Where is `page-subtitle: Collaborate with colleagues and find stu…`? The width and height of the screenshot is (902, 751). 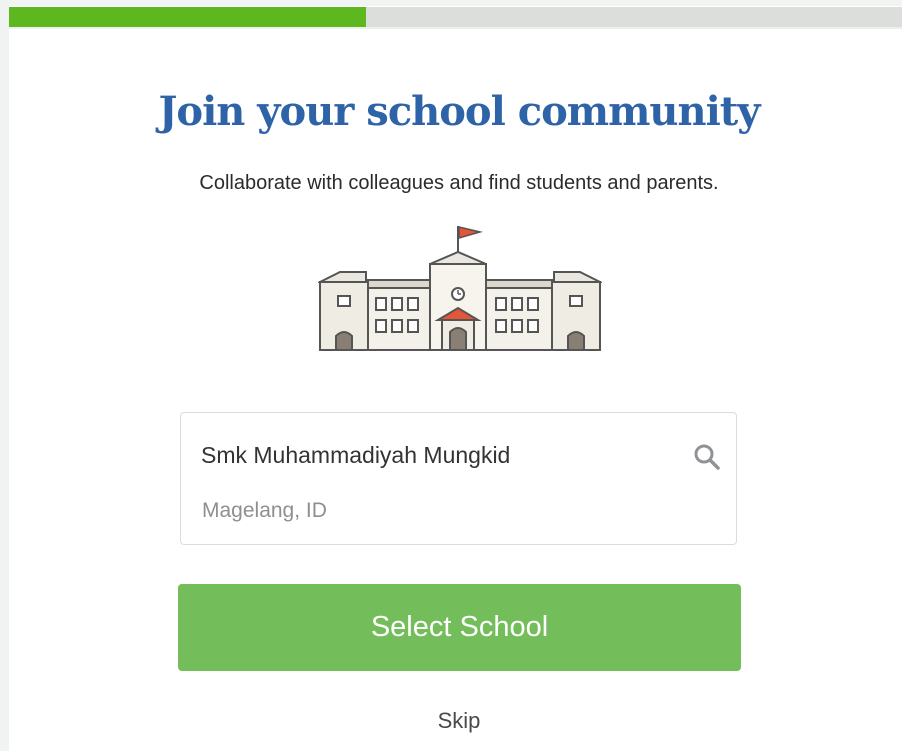 page-subtitle: Collaborate with colleagues and find stu… is located at coordinates (459, 183).